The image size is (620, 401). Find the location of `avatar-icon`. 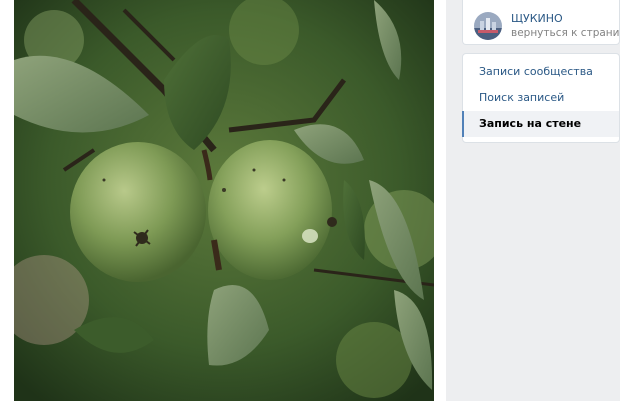

avatar-icon is located at coordinates (488, 26).